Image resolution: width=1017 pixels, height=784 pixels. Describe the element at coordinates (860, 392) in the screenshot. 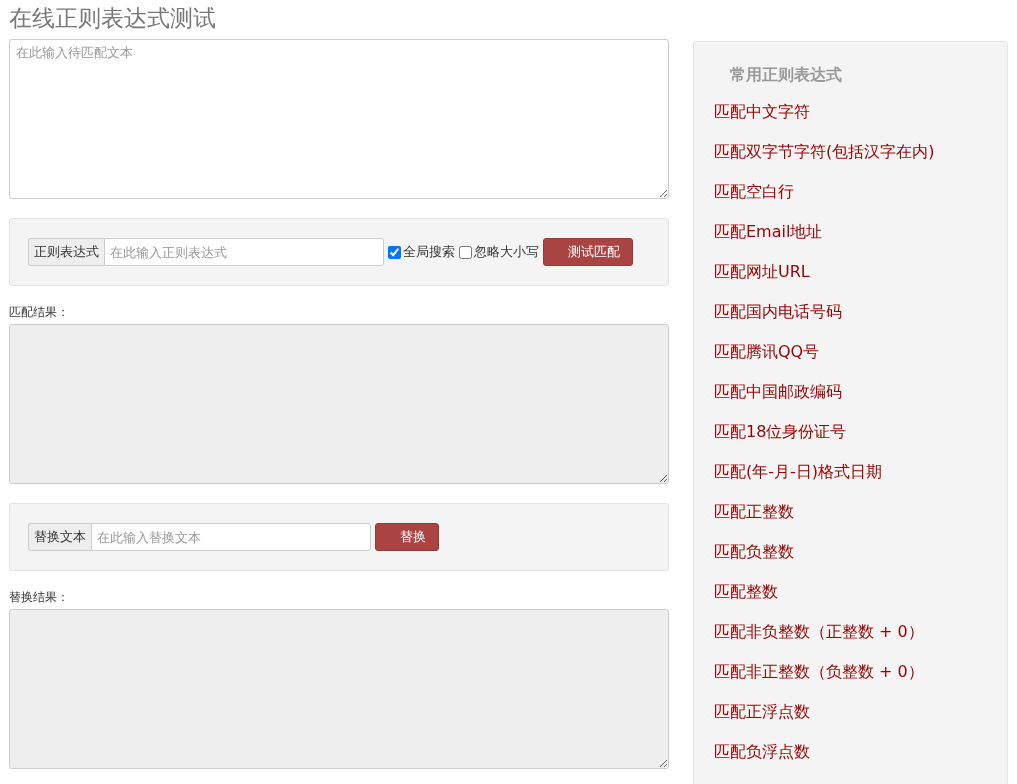

I see `regex-link: 匹配中国邮政编码` at that location.